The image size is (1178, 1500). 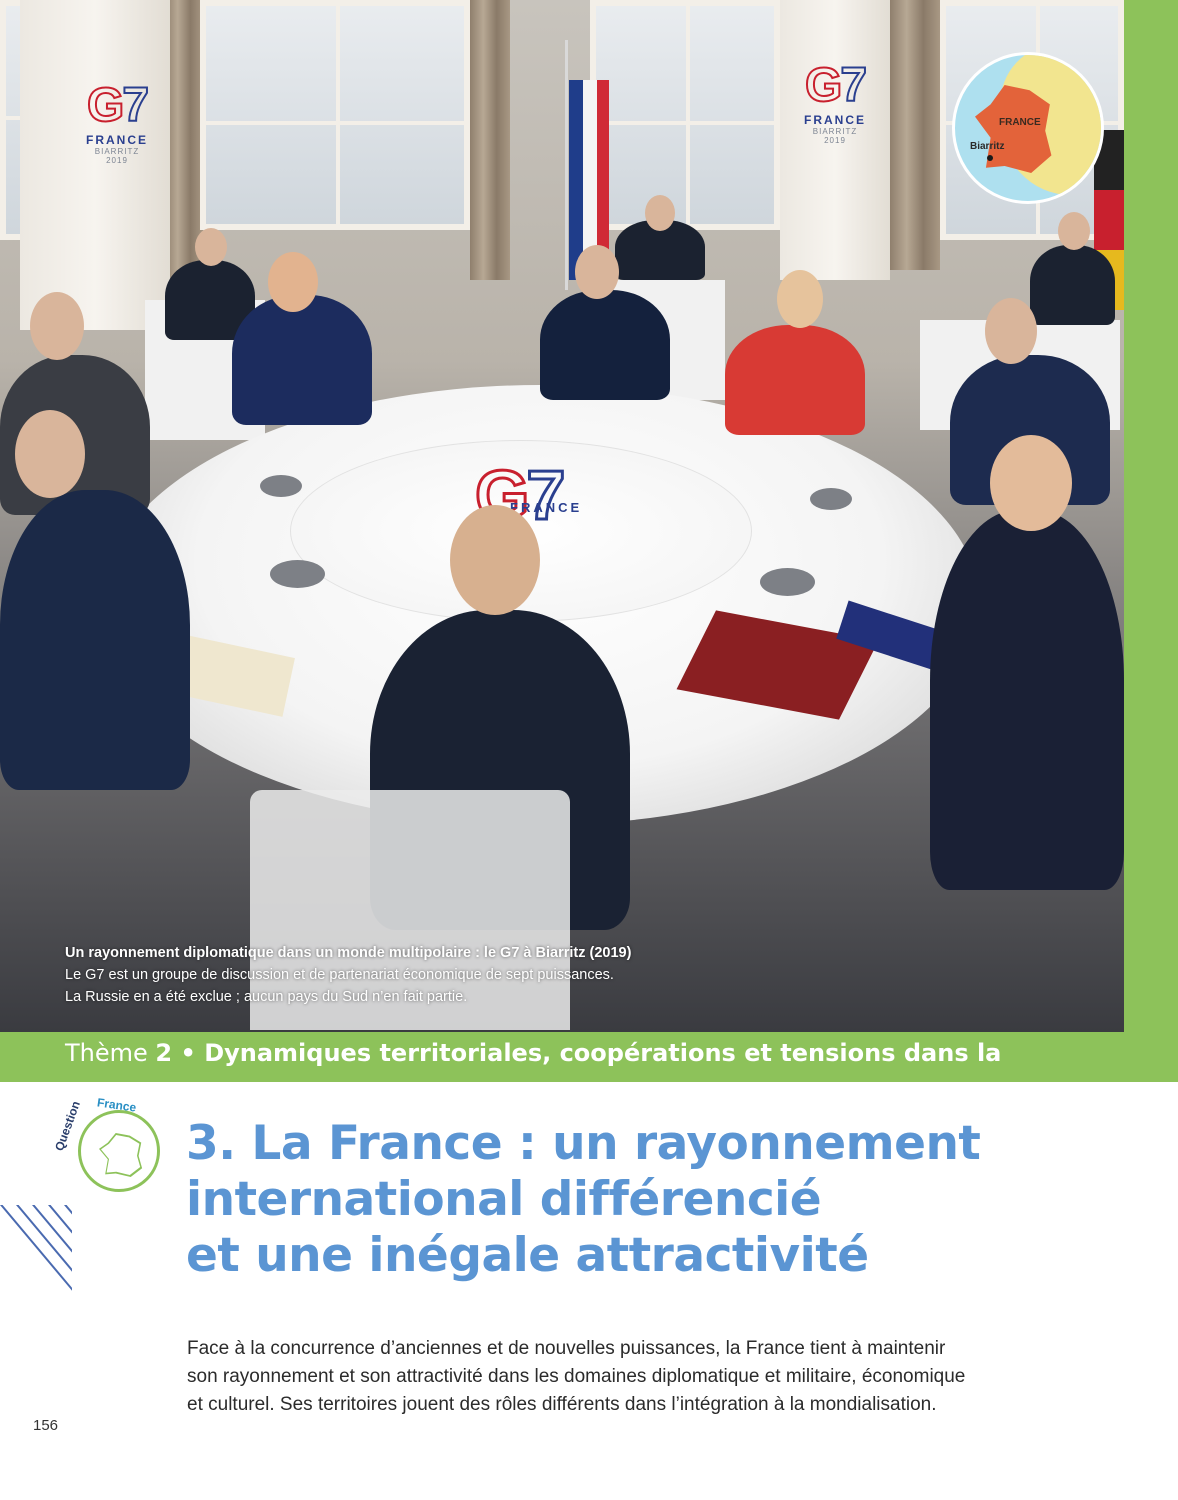 I want to click on map-label-biarritz: Biarritz, so click(x=987, y=146).